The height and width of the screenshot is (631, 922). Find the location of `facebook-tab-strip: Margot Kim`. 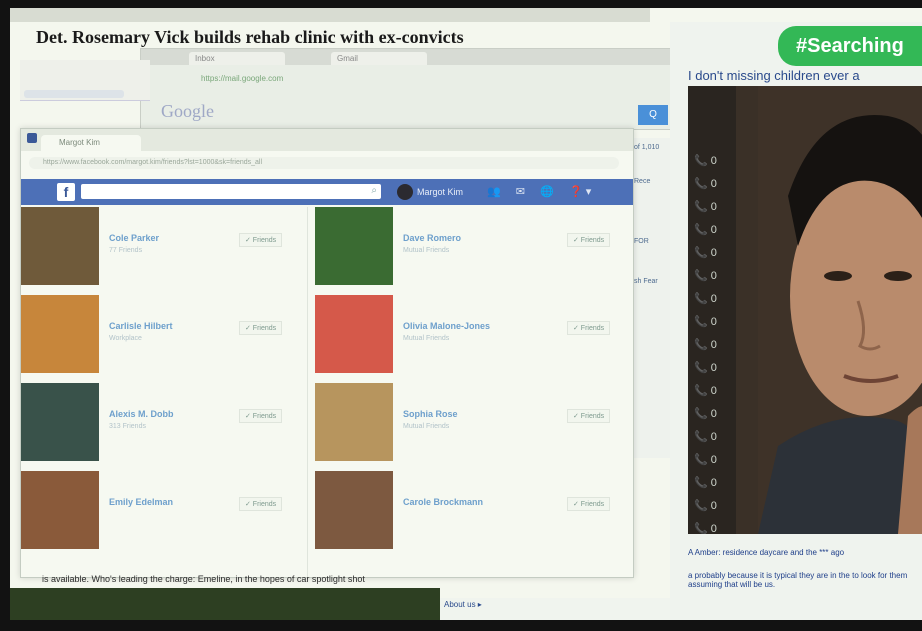

facebook-tab-strip: Margot Kim is located at coordinates (327, 140).